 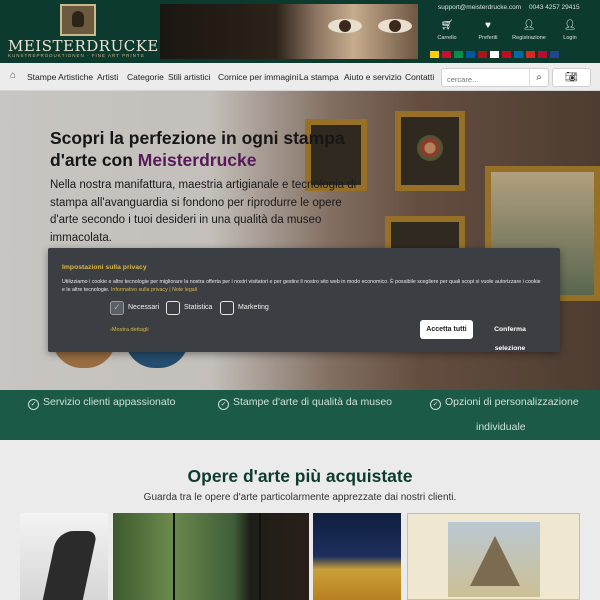 What do you see at coordinates (107, 77) in the screenshot?
I see `nav-item-artisti: Artisti` at bounding box center [107, 77].